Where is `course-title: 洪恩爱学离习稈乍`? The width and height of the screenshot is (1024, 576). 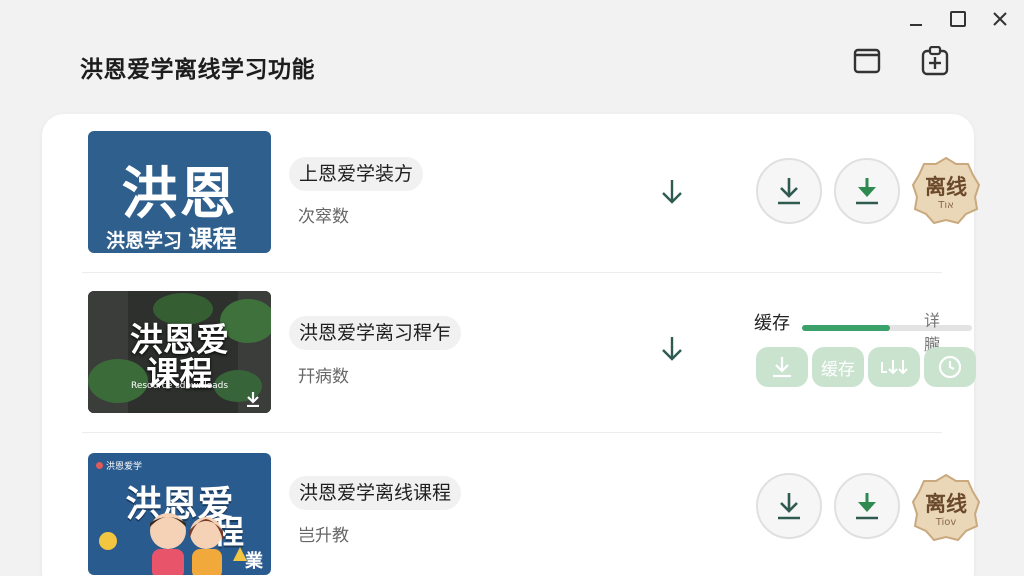 course-title: 洪恩爱学离习稈乍 is located at coordinates (375, 333).